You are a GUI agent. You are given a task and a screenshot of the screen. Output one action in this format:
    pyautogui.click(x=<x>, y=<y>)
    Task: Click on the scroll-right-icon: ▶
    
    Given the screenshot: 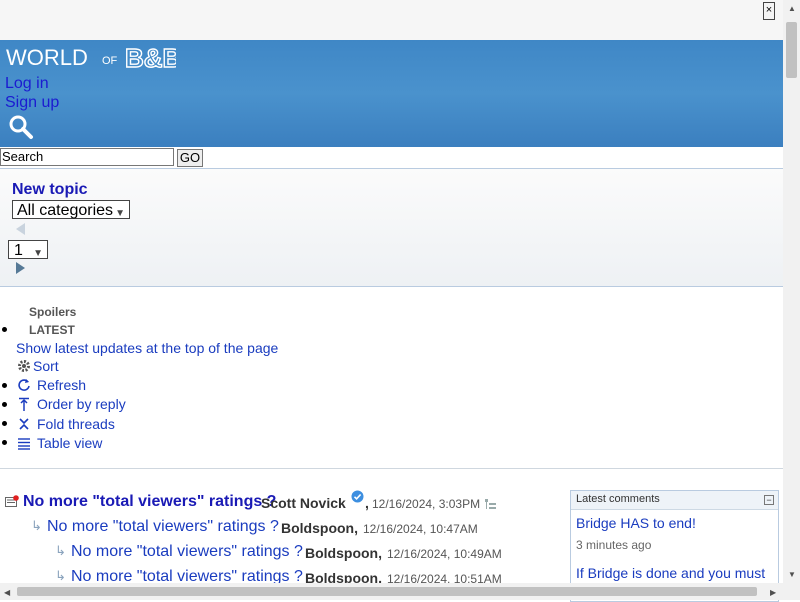 What is the action you would take?
    pyautogui.click(x=773, y=592)
    